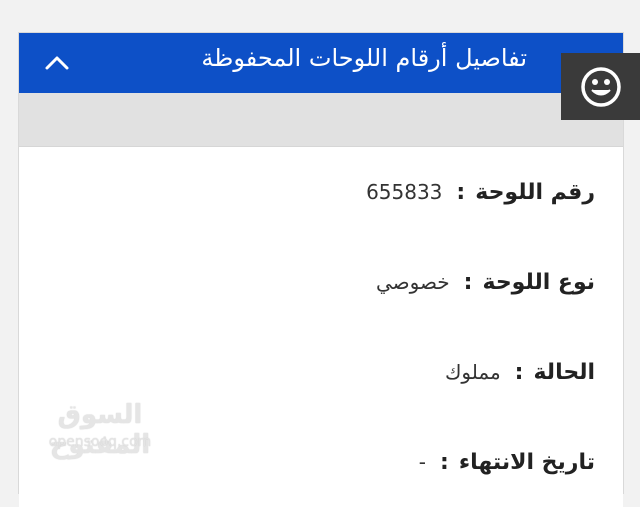  I want to click on plate-number-label: رقم اللوحة, so click(535, 192).